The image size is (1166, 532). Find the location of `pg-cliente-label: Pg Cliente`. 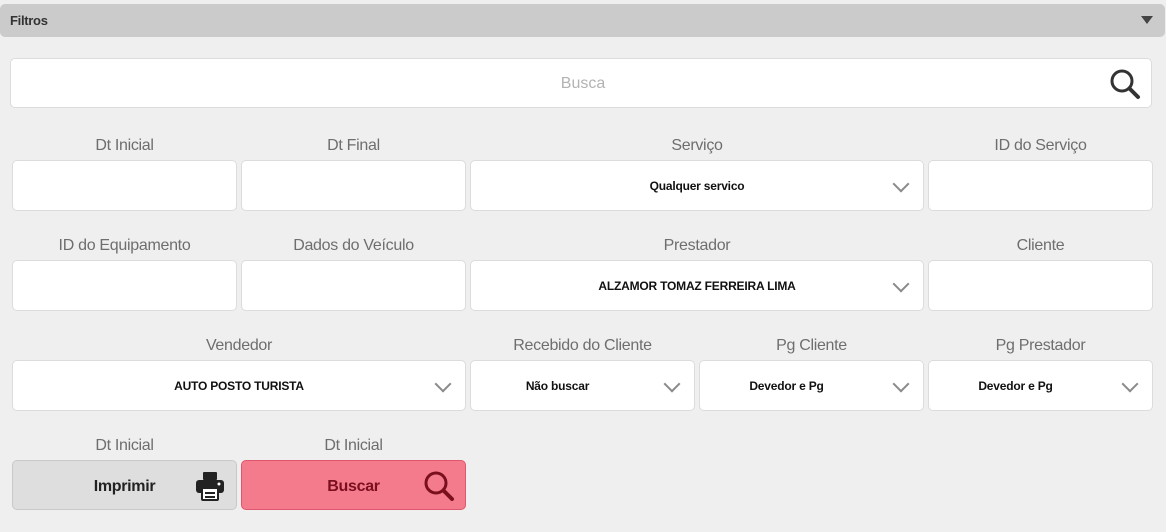

pg-cliente-label: Pg Cliente is located at coordinates (811, 345).